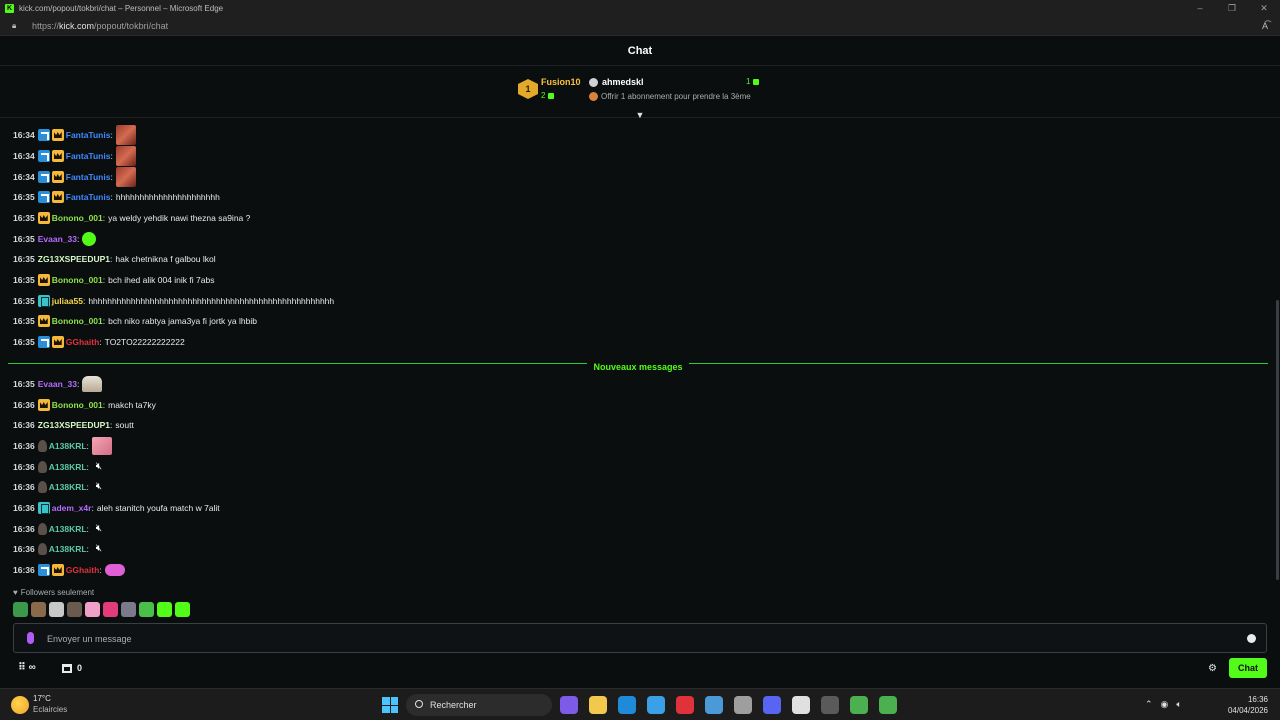  I want to click on emote-pac, so click(114, 570).